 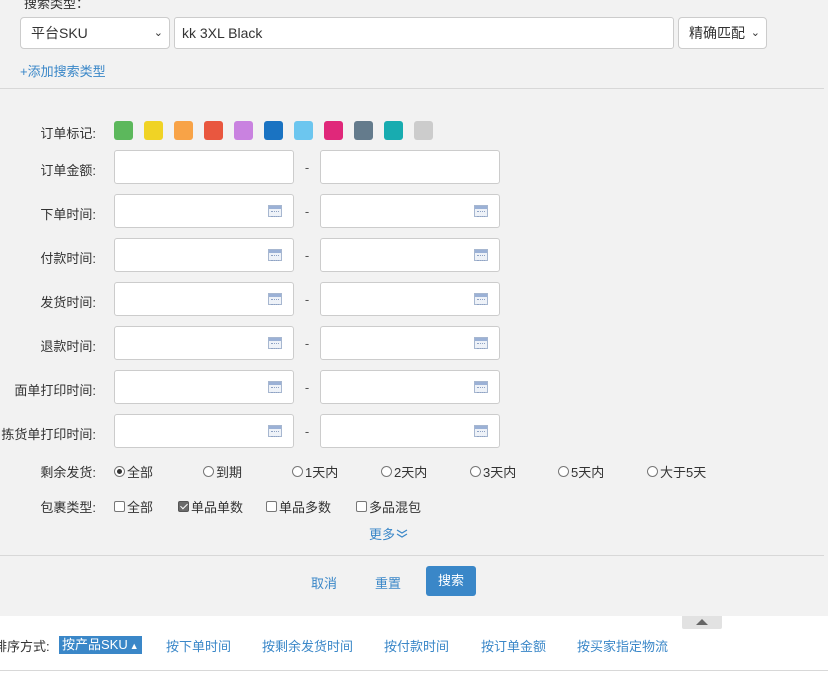 What do you see at coordinates (324, 582) in the screenshot?
I see `cancel-button: 取消` at bounding box center [324, 582].